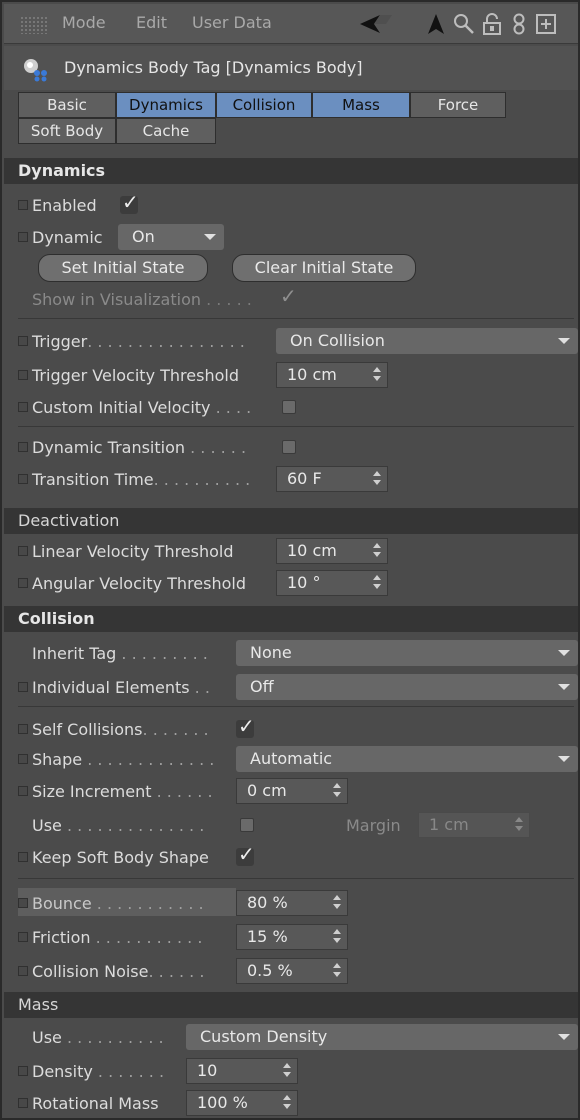 The height and width of the screenshot is (1120, 580). I want to click on tab-mass: Mass, so click(361, 105).